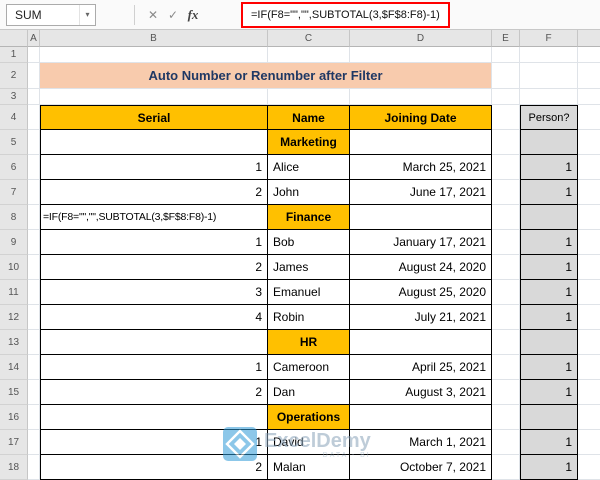 The image size is (600, 480). I want to click on row-header-9: 9, so click(14, 242).